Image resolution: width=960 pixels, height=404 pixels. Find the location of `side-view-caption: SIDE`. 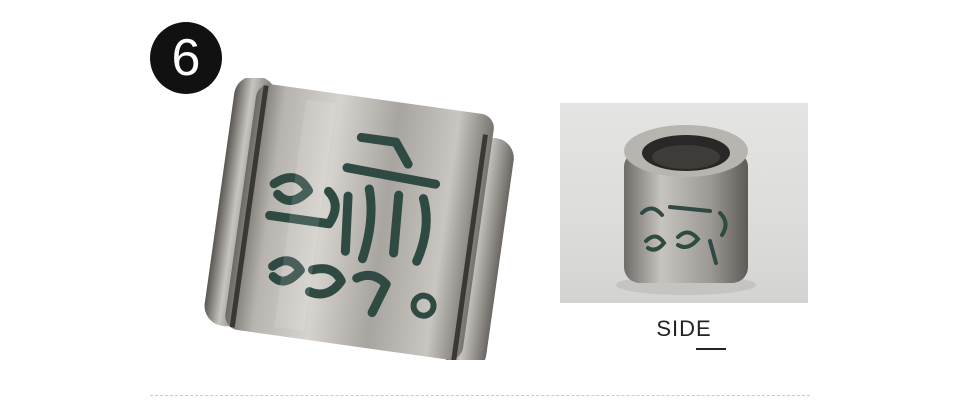

side-view-caption: SIDE is located at coordinates (684, 328).